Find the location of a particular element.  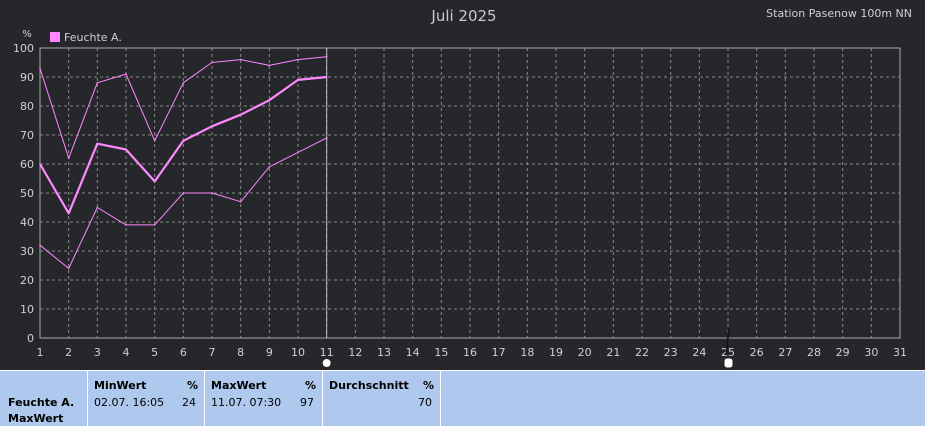

x-tick-label: 22 is located at coordinates (642, 352).